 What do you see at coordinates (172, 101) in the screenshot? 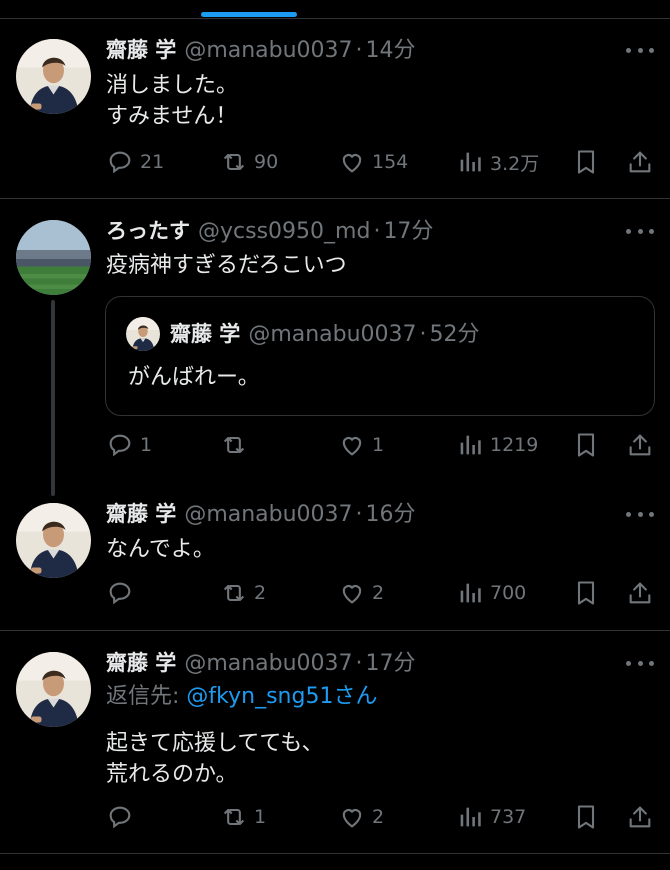
I see `post-text: 消しました。 すみません！` at bounding box center [172, 101].